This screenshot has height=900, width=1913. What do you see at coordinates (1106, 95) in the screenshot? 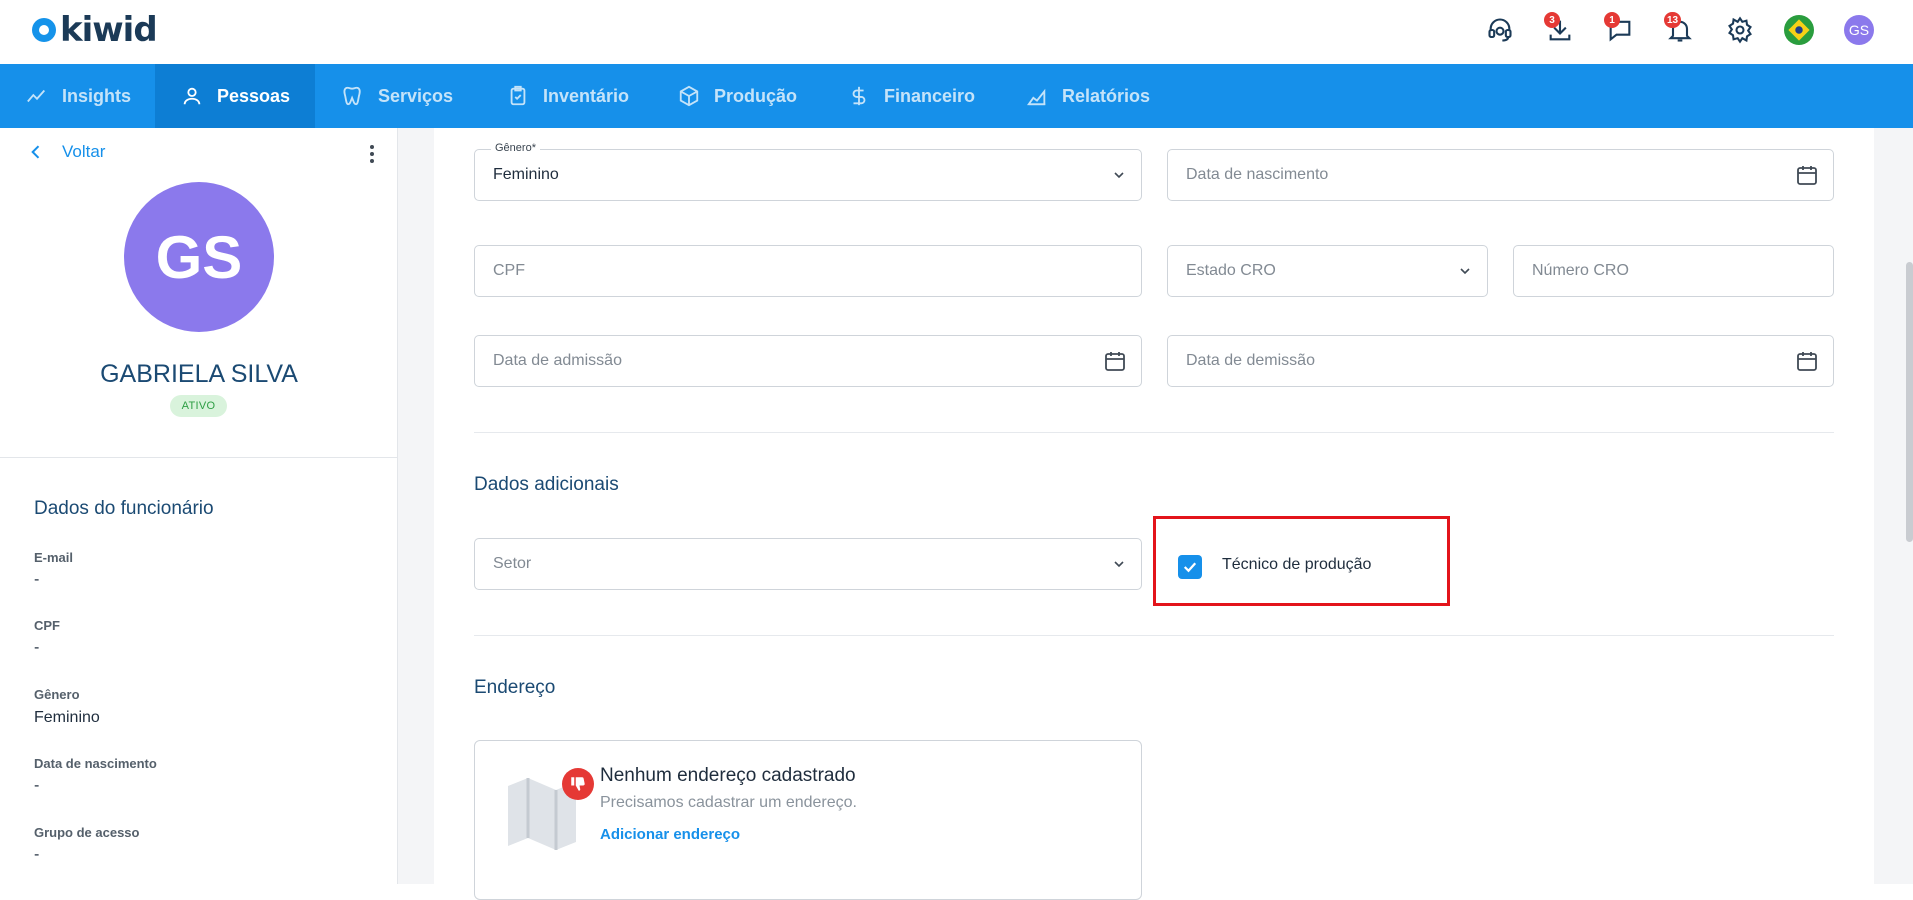
I see `nav-label: Relatórios` at bounding box center [1106, 95].